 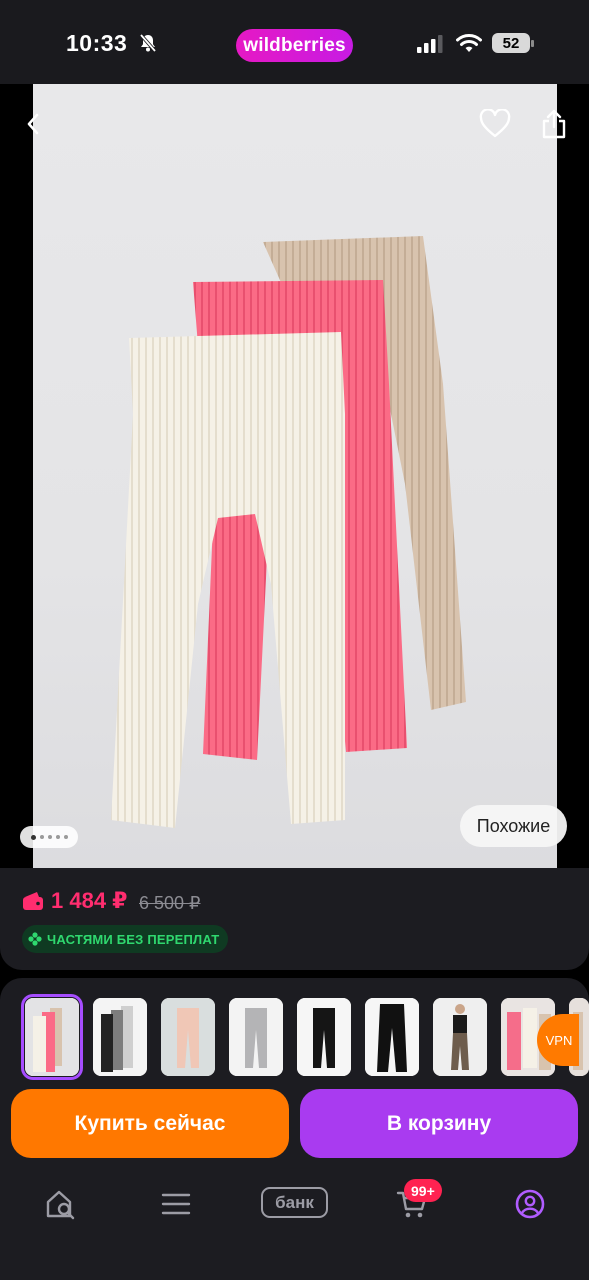 I want to click on nav-bank: банк, so click(x=294, y=1202).